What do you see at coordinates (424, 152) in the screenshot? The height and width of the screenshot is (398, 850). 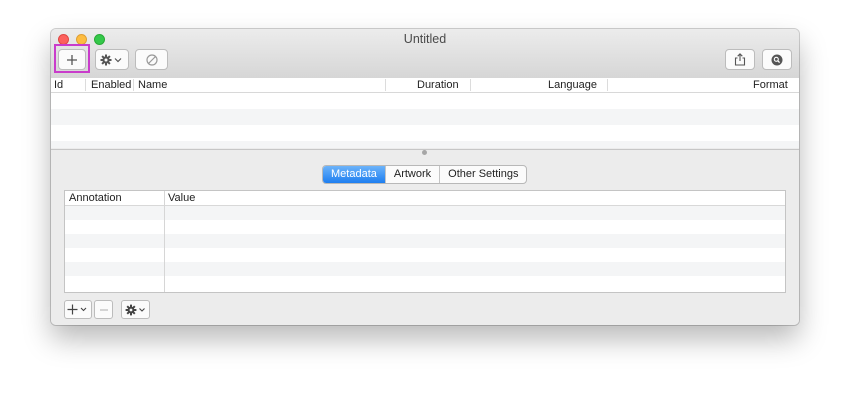 I see `splitter-handle` at bounding box center [424, 152].